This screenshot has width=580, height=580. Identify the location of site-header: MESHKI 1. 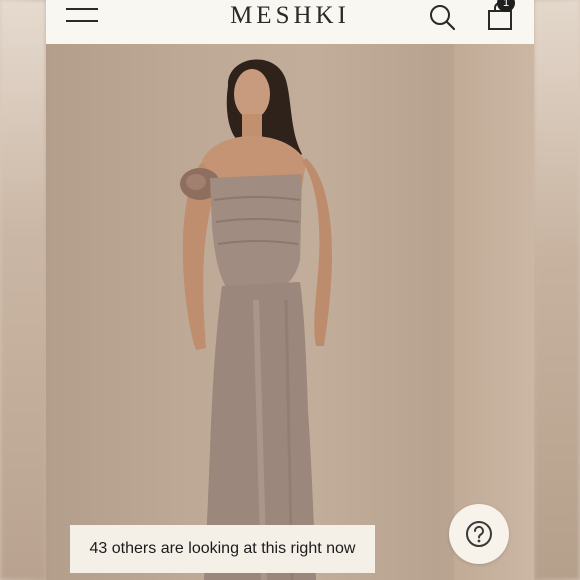
(290, 22).